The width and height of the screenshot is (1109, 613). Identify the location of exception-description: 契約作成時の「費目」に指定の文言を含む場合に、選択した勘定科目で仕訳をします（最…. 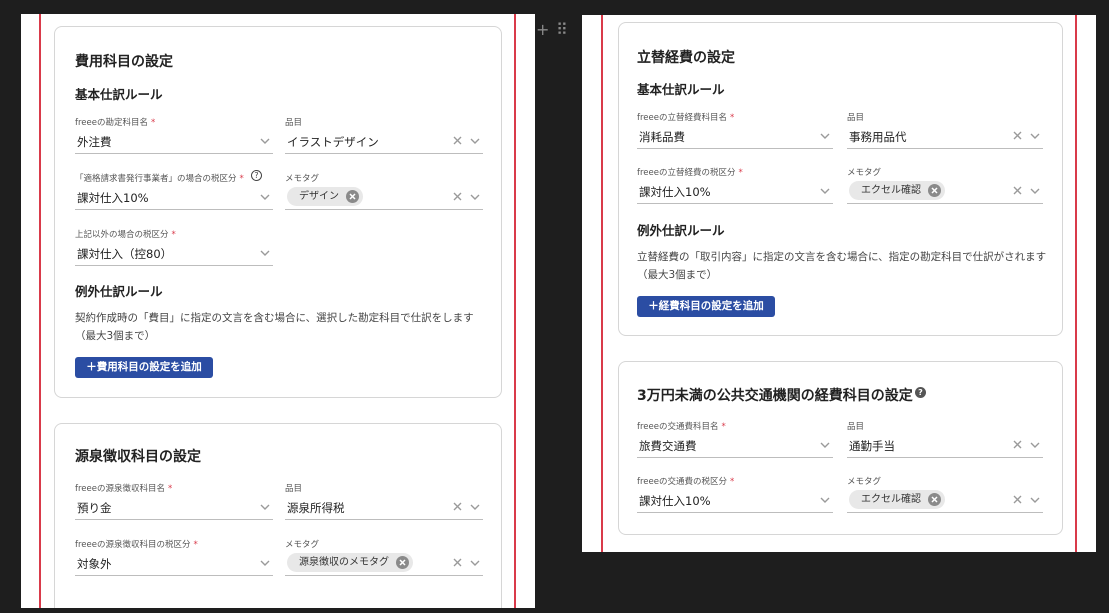
(274, 327).